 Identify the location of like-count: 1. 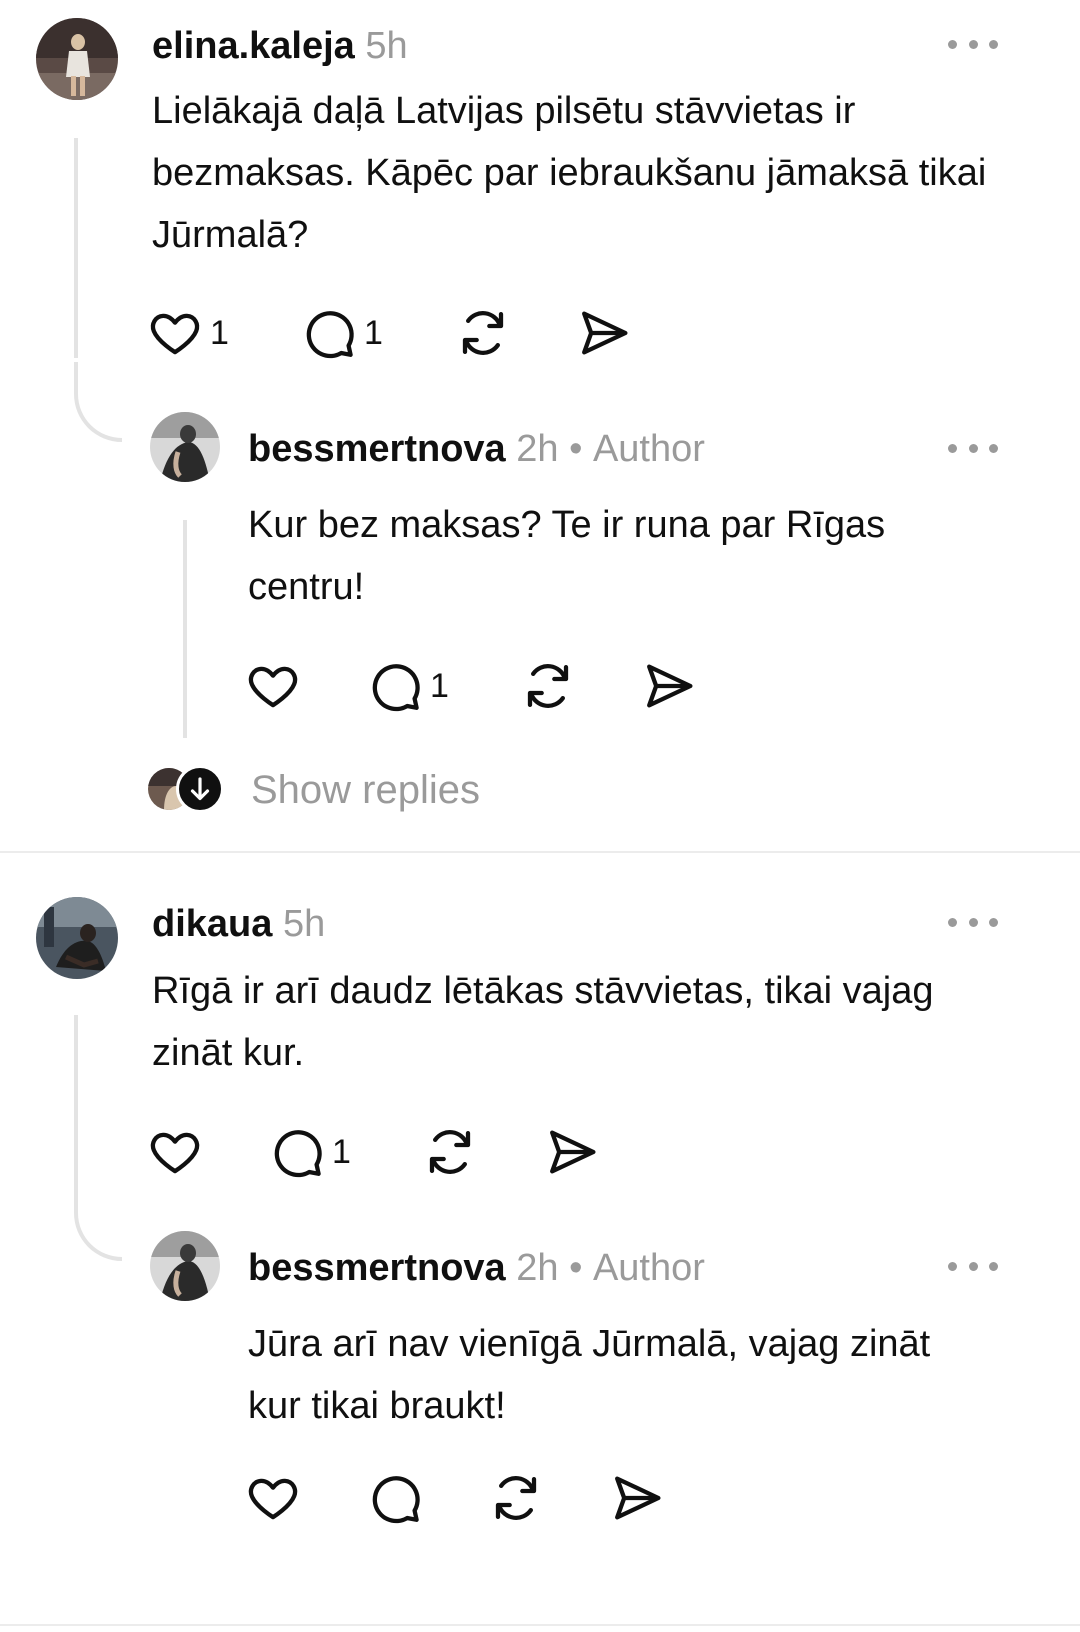
(219, 333).